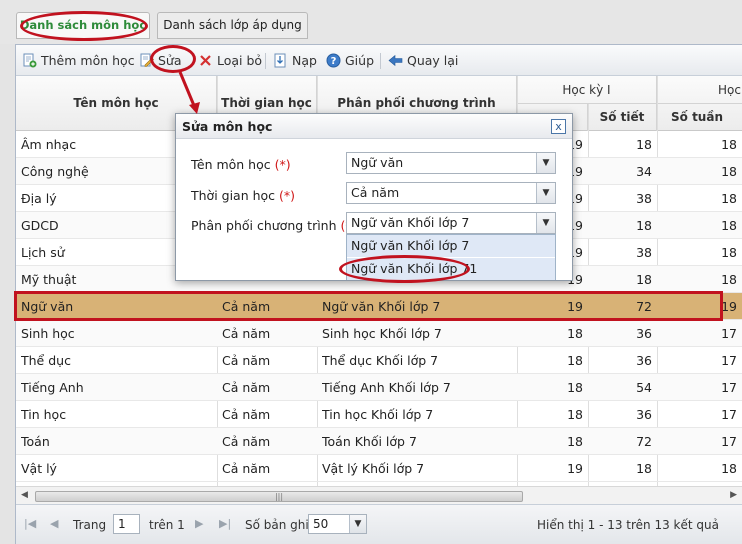 This screenshot has height=544, width=742. What do you see at coordinates (644, 441) in the screenshot?
I see `cell-lessons1: 72` at bounding box center [644, 441].